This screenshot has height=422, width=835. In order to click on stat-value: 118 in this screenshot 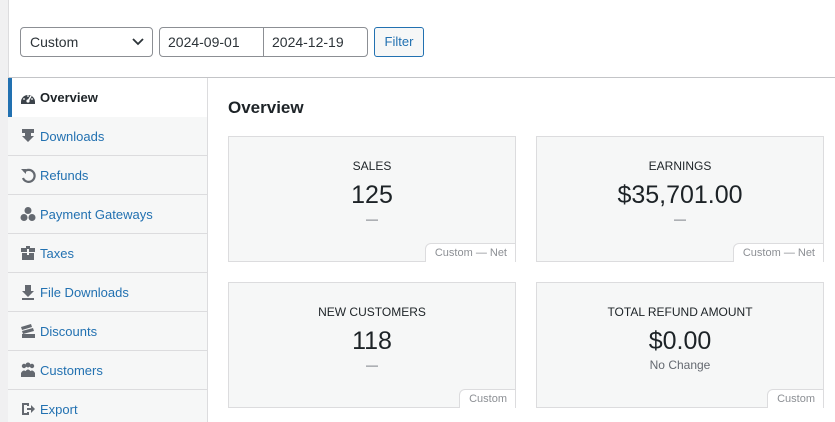, I will do `click(372, 341)`.